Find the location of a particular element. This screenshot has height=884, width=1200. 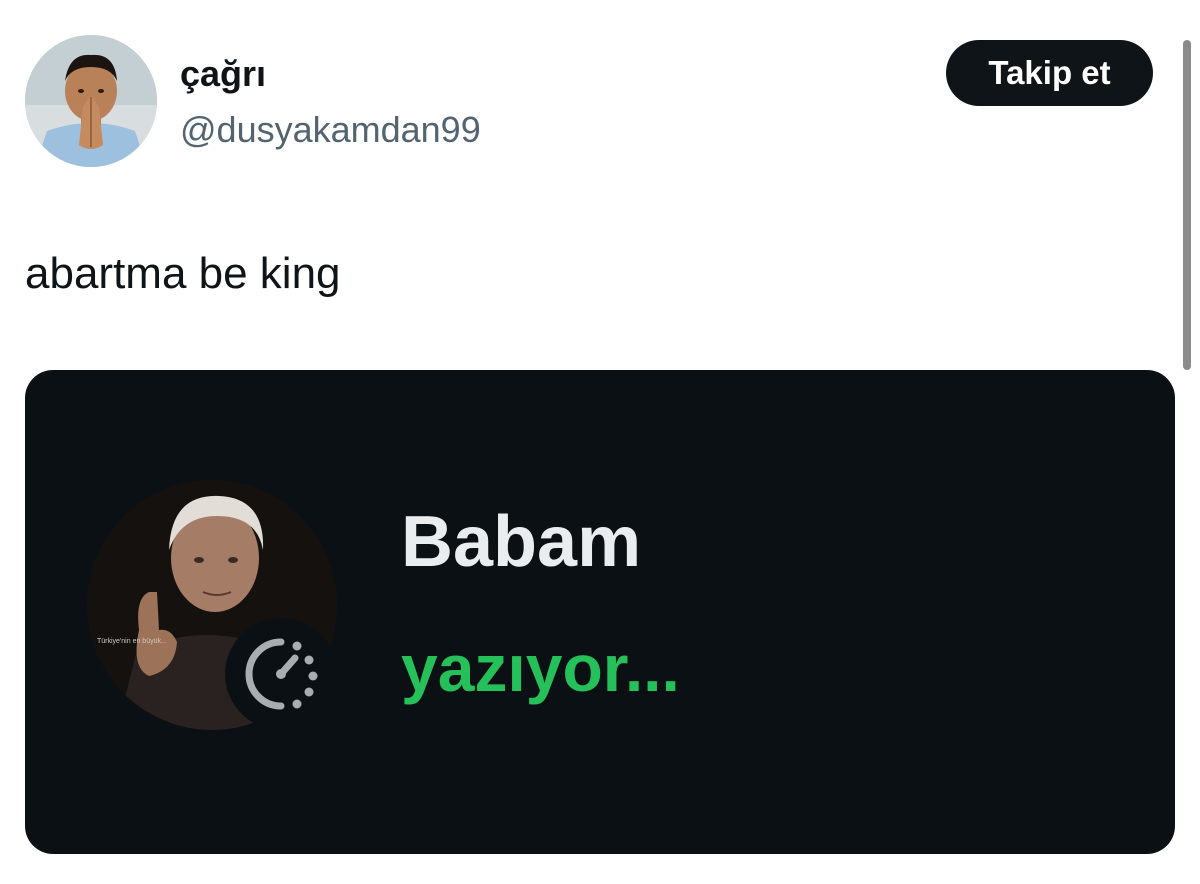

contact-name: Babam is located at coordinates (521, 542).